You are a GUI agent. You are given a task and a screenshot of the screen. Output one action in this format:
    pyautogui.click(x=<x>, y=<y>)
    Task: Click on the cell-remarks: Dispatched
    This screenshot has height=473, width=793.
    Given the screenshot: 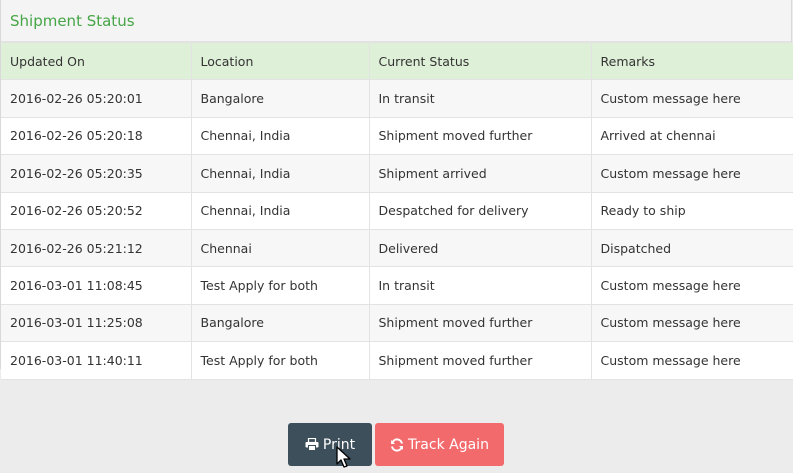 What is the action you would take?
    pyautogui.click(x=692, y=248)
    